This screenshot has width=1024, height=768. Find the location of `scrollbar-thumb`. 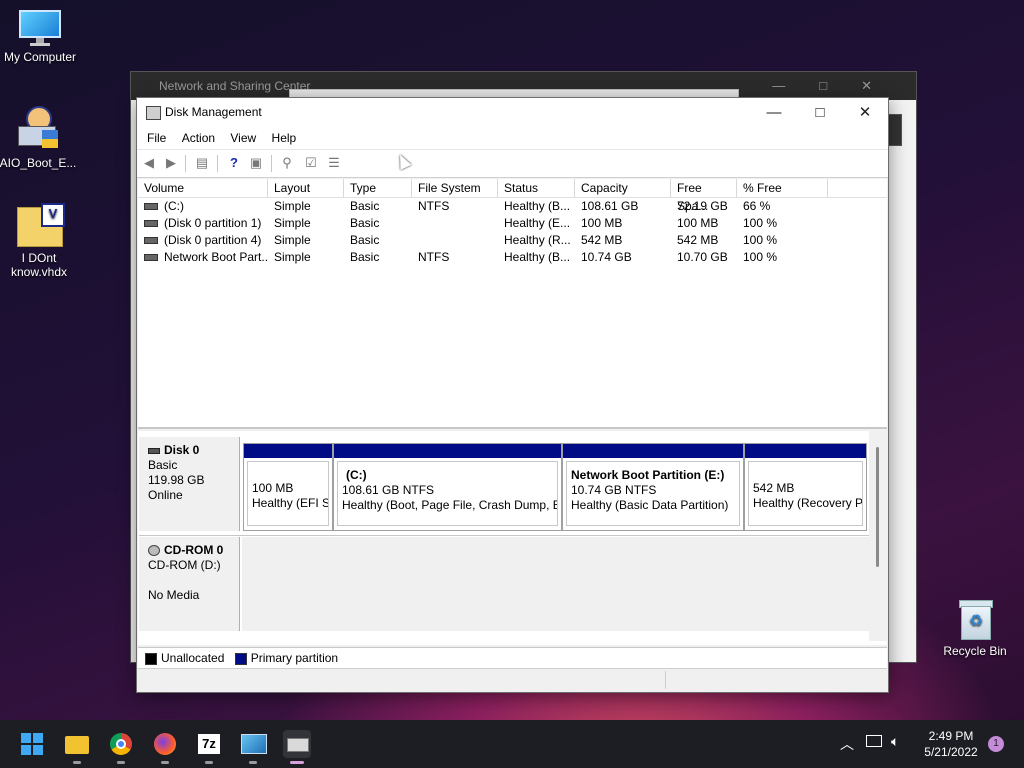

scrollbar-thumb is located at coordinates (877, 507).